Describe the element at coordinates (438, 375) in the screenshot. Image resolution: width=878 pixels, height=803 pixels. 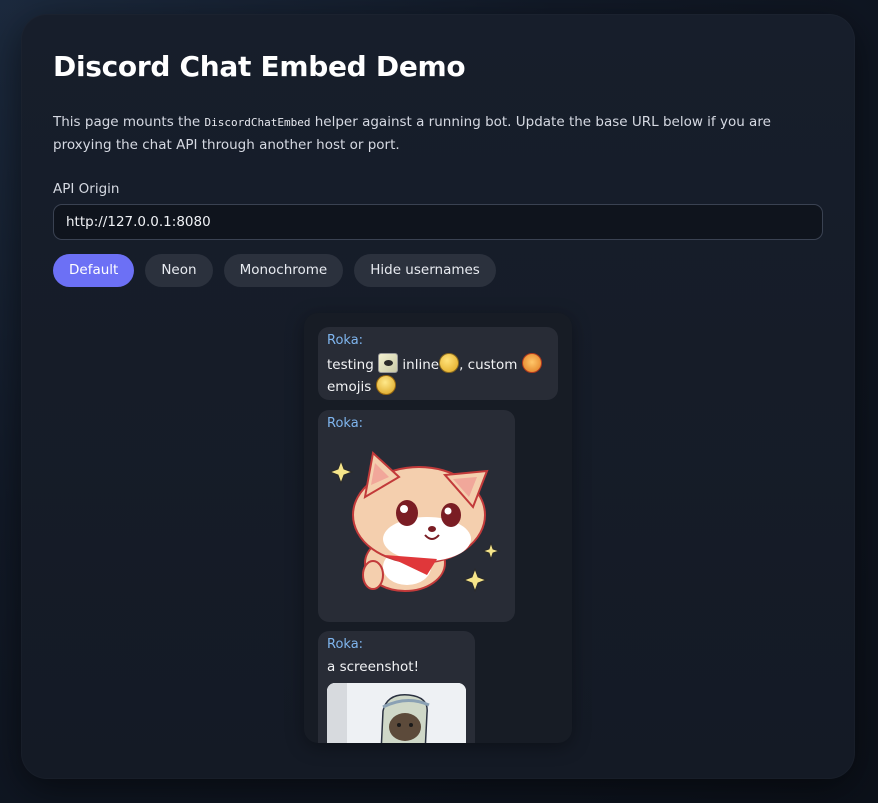
I see `message-text: testing inline , custom emojis` at that location.